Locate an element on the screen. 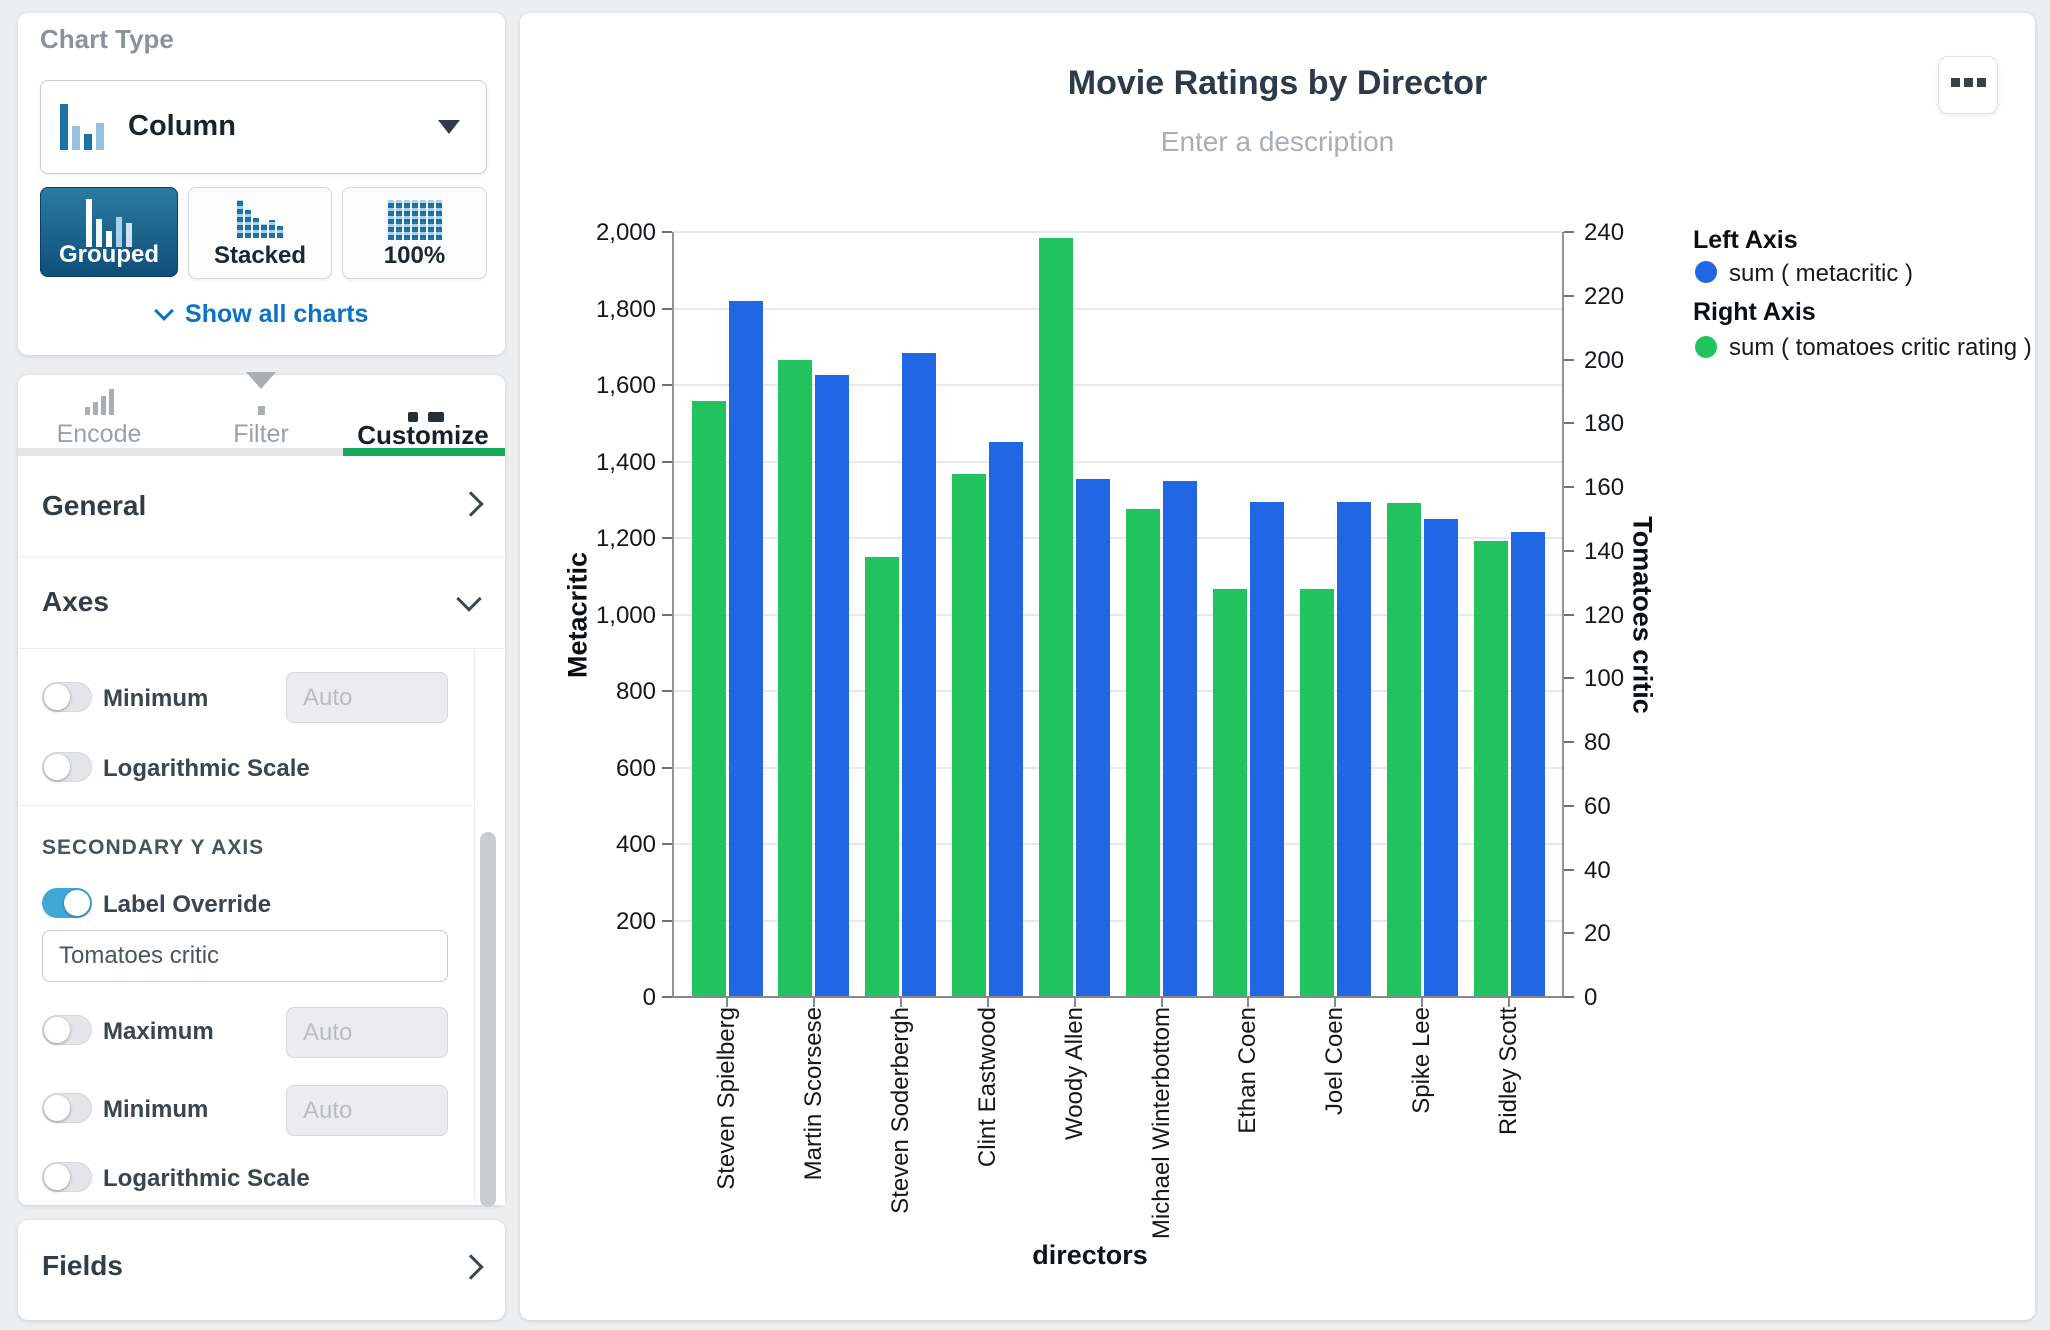 The width and height of the screenshot is (2050, 1330). x-axis-category-label: Steven Soderbergh is located at coordinates (900, 1110).